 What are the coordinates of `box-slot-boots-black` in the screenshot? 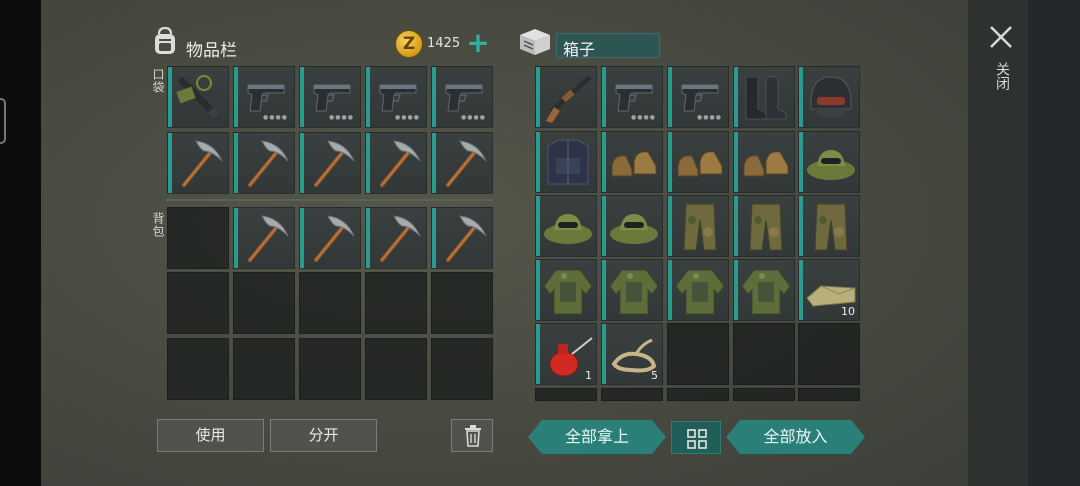 It's located at (764, 97).